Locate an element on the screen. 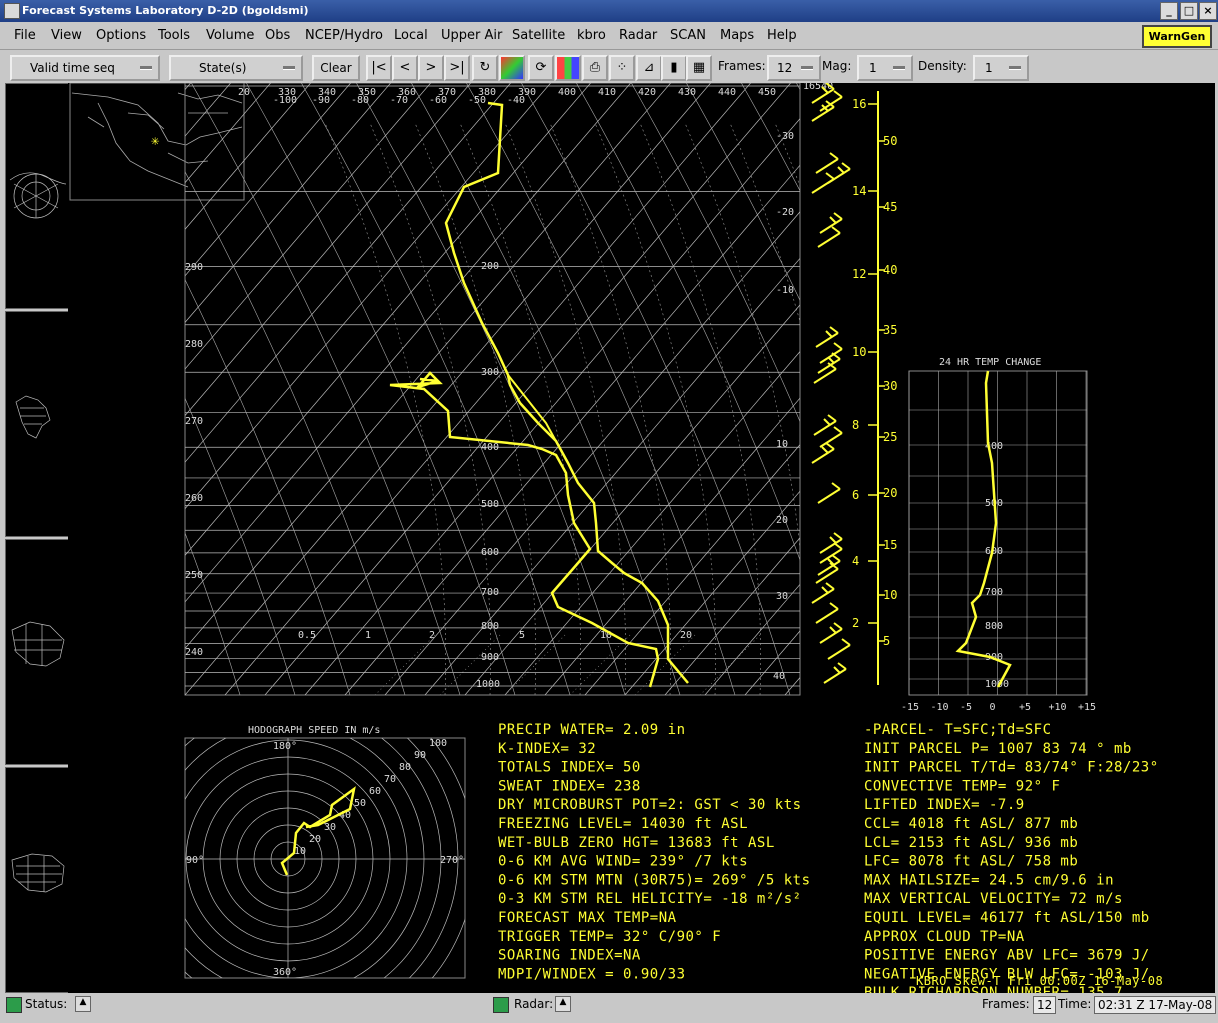 This screenshot has width=1218, height=1023. radar-indicator-icon is located at coordinates (501, 1005).